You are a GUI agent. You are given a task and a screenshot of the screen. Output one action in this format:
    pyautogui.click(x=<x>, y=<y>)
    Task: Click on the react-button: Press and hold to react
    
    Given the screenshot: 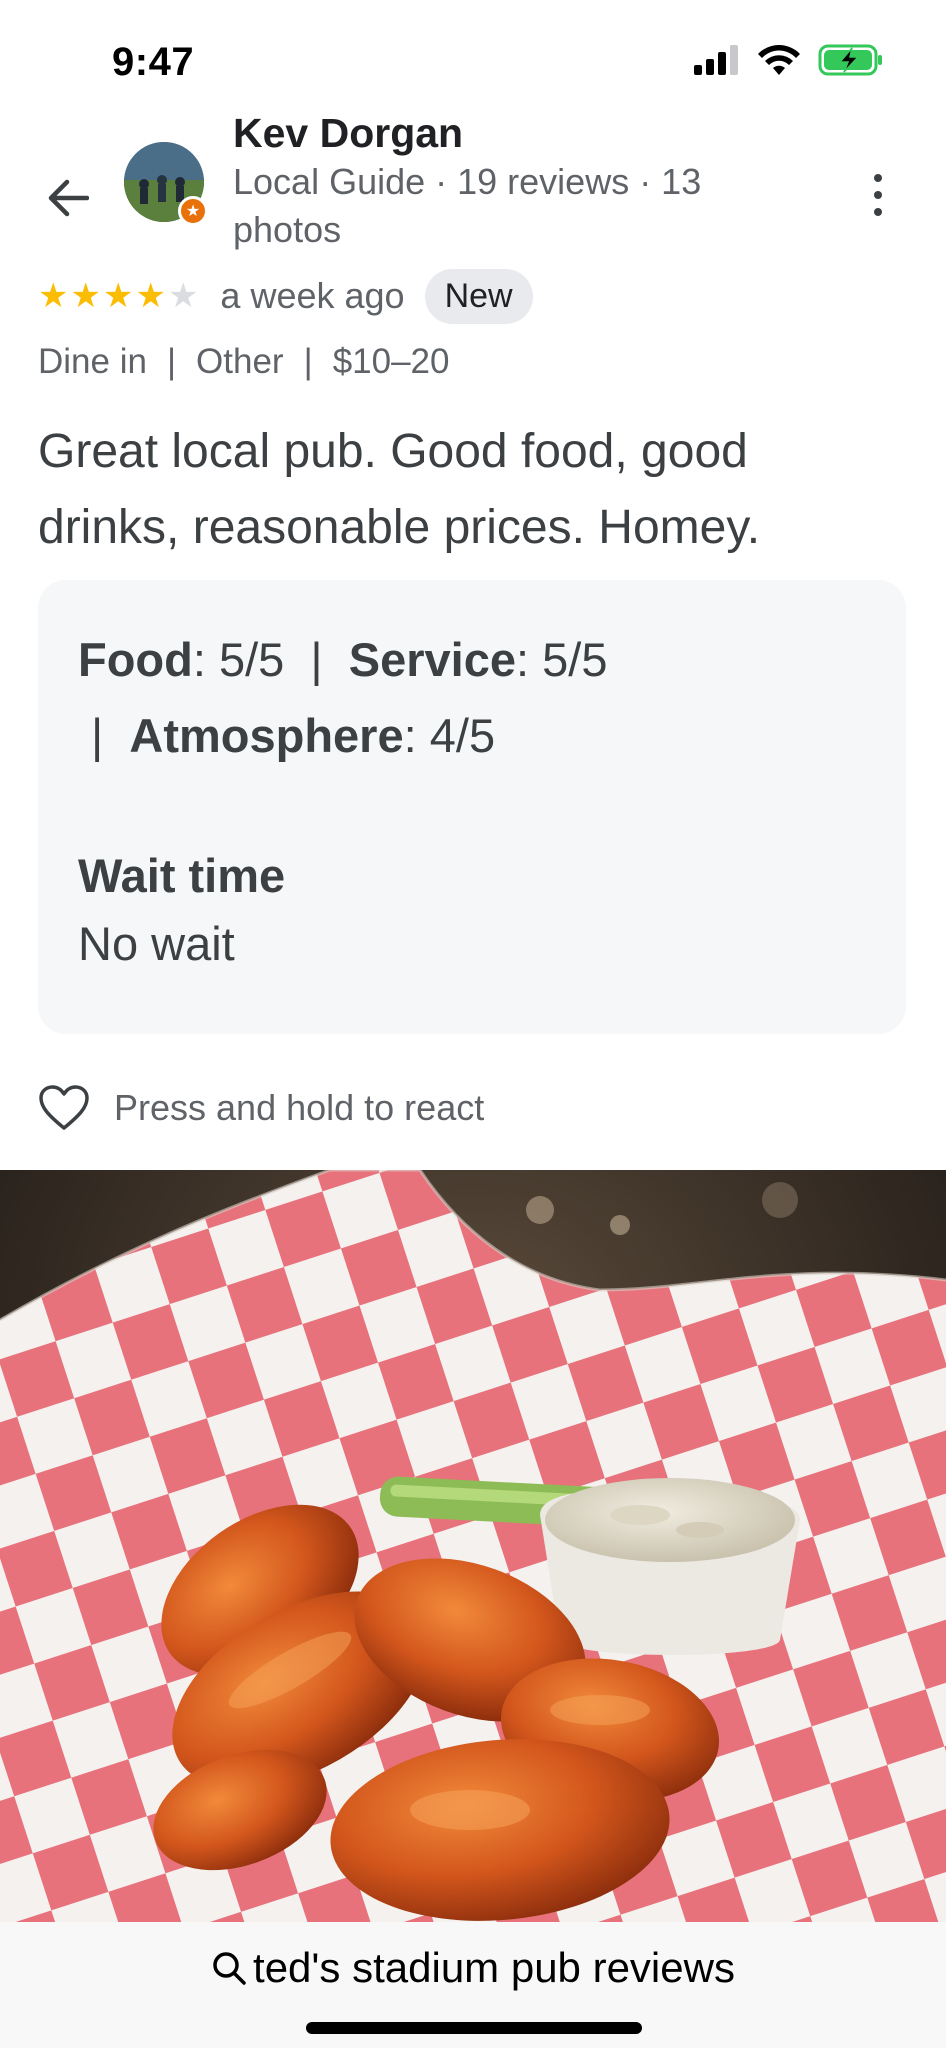 What is the action you would take?
    pyautogui.click(x=261, y=1108)
    